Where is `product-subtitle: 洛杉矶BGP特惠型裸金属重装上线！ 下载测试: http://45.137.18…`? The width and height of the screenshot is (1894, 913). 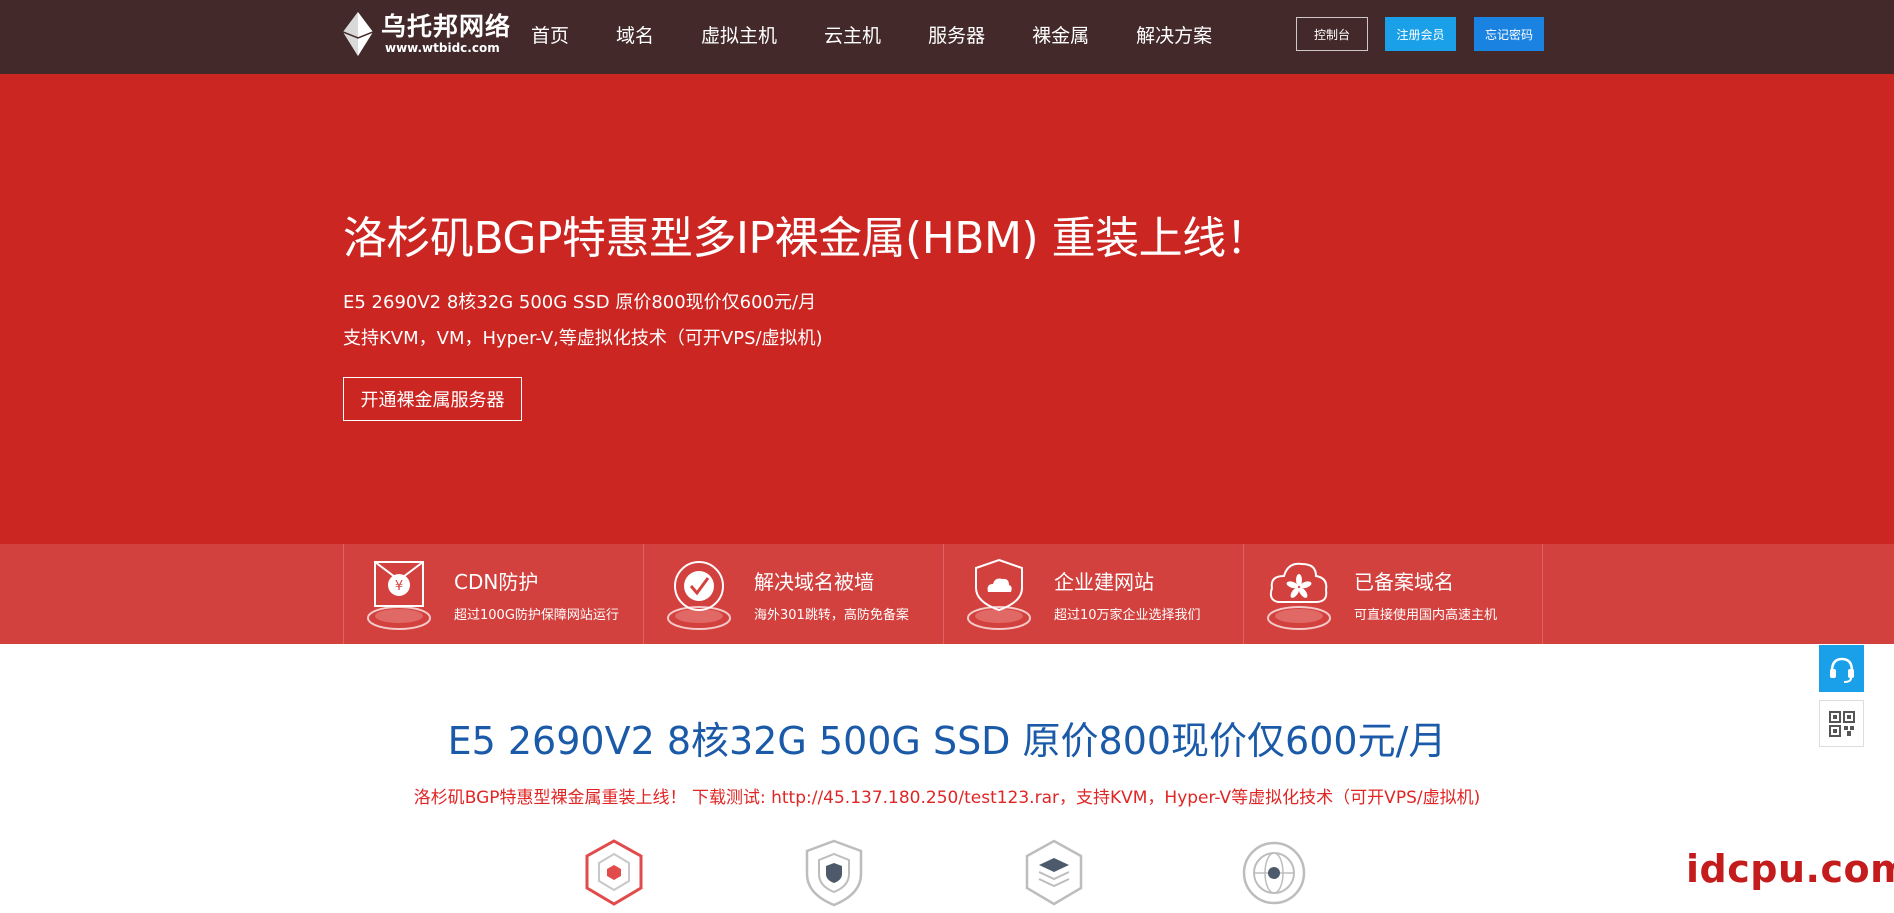
product-subtitle: 洛杉矶BGP特惠型裸金属重装上线！ 下载测试: http://45.137.18… is located at coordinates (947, 798).